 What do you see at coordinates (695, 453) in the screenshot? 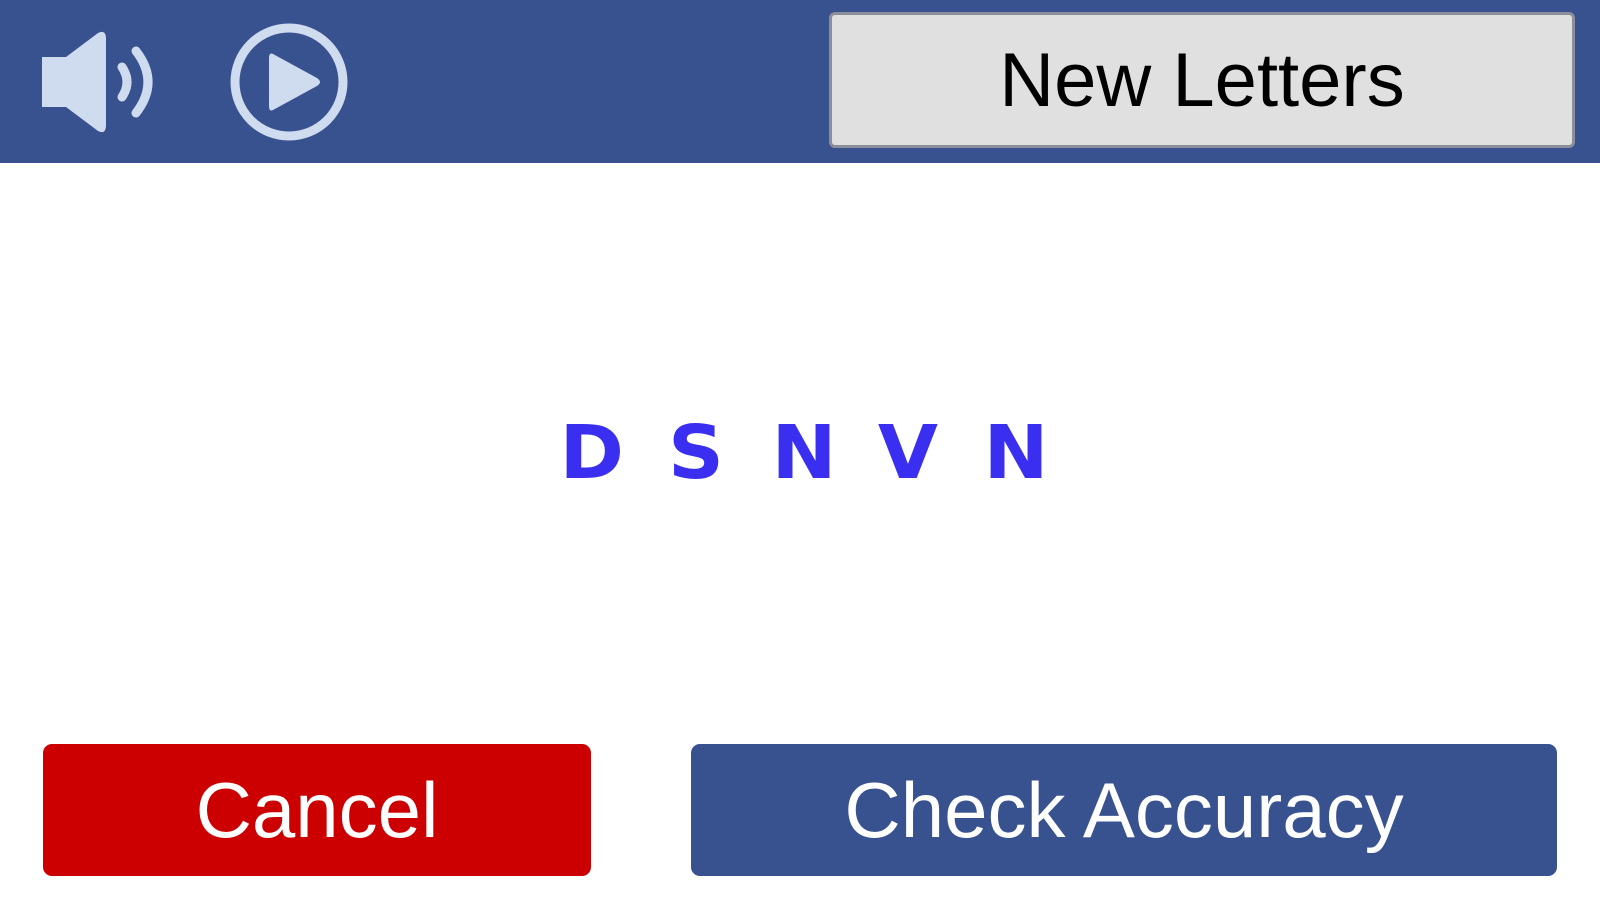
I see `chart-letter: S` at bounding box center [695, 453].